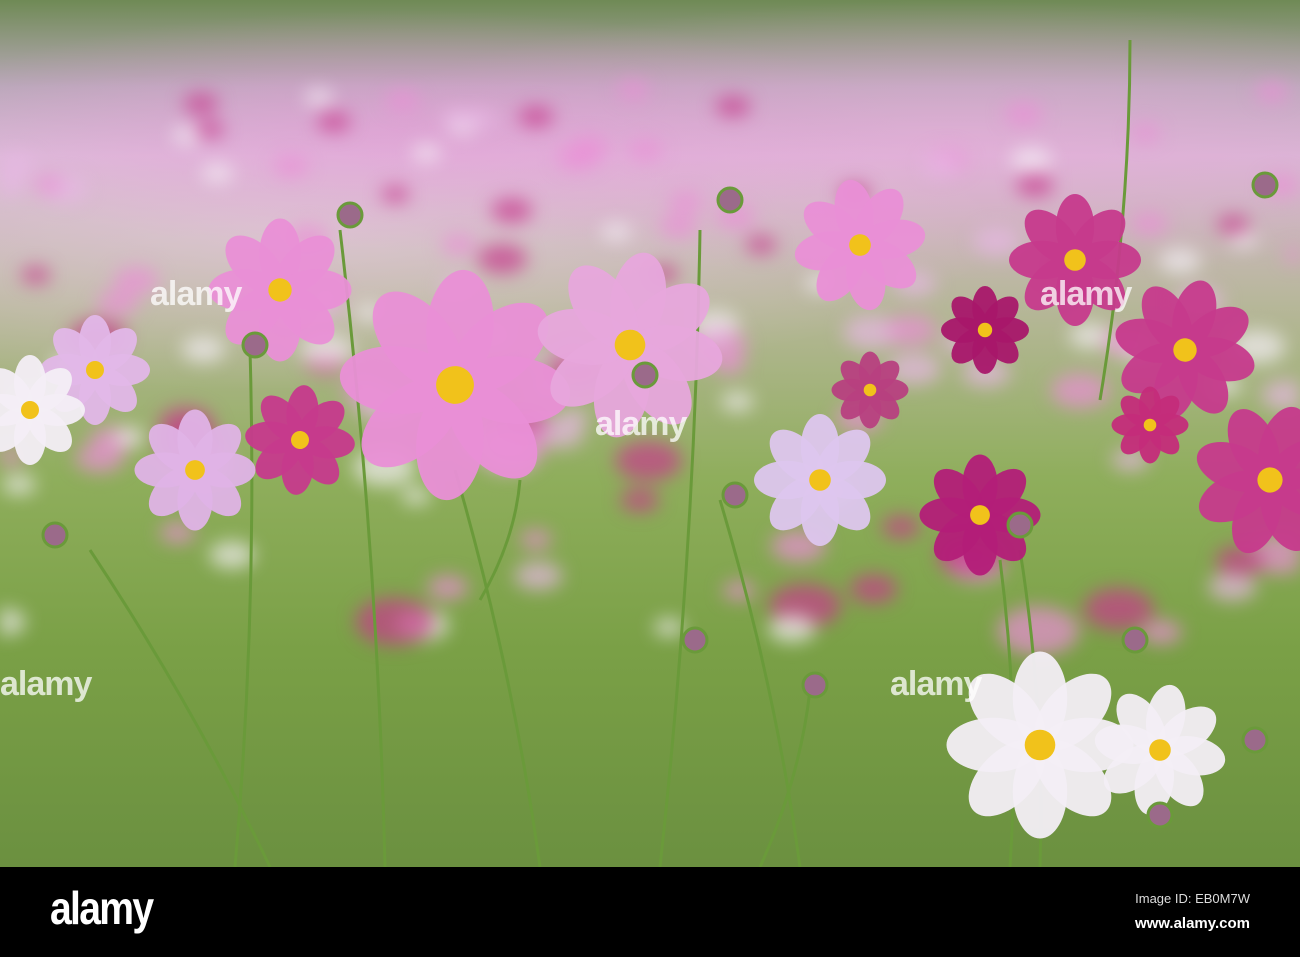 The height and width of the screenshot is (957, 1300). What do you see at coordinates (1192, 898) in the screenshot?
I see `image-id: Image ID: EB0M7W` at bounding box center [1192, 898].